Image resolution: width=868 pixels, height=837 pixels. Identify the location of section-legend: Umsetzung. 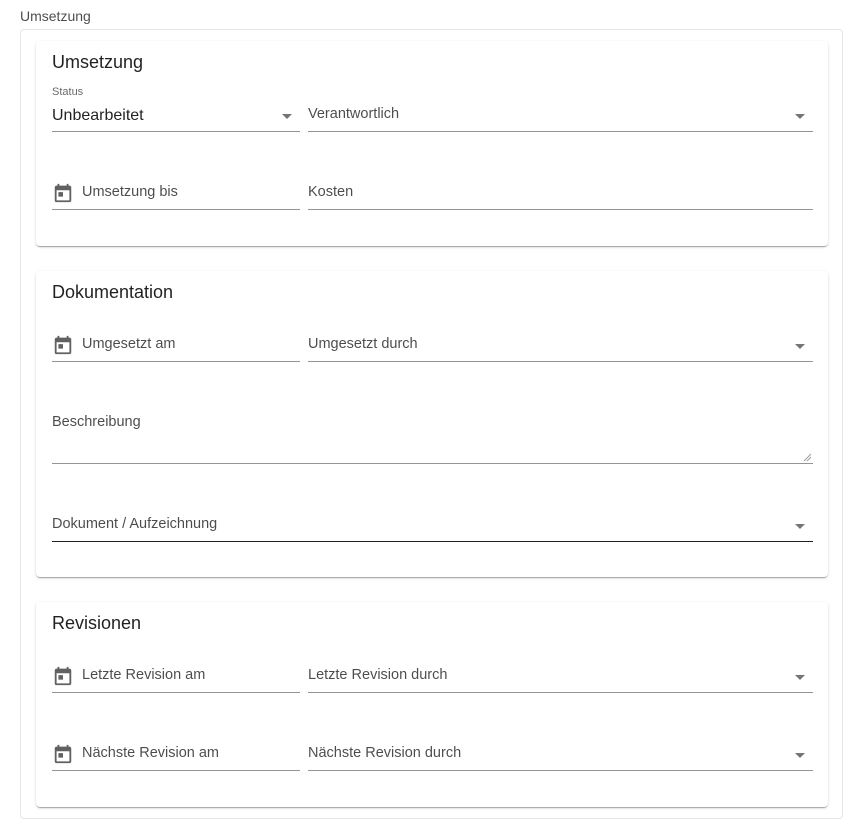
(55, 16).